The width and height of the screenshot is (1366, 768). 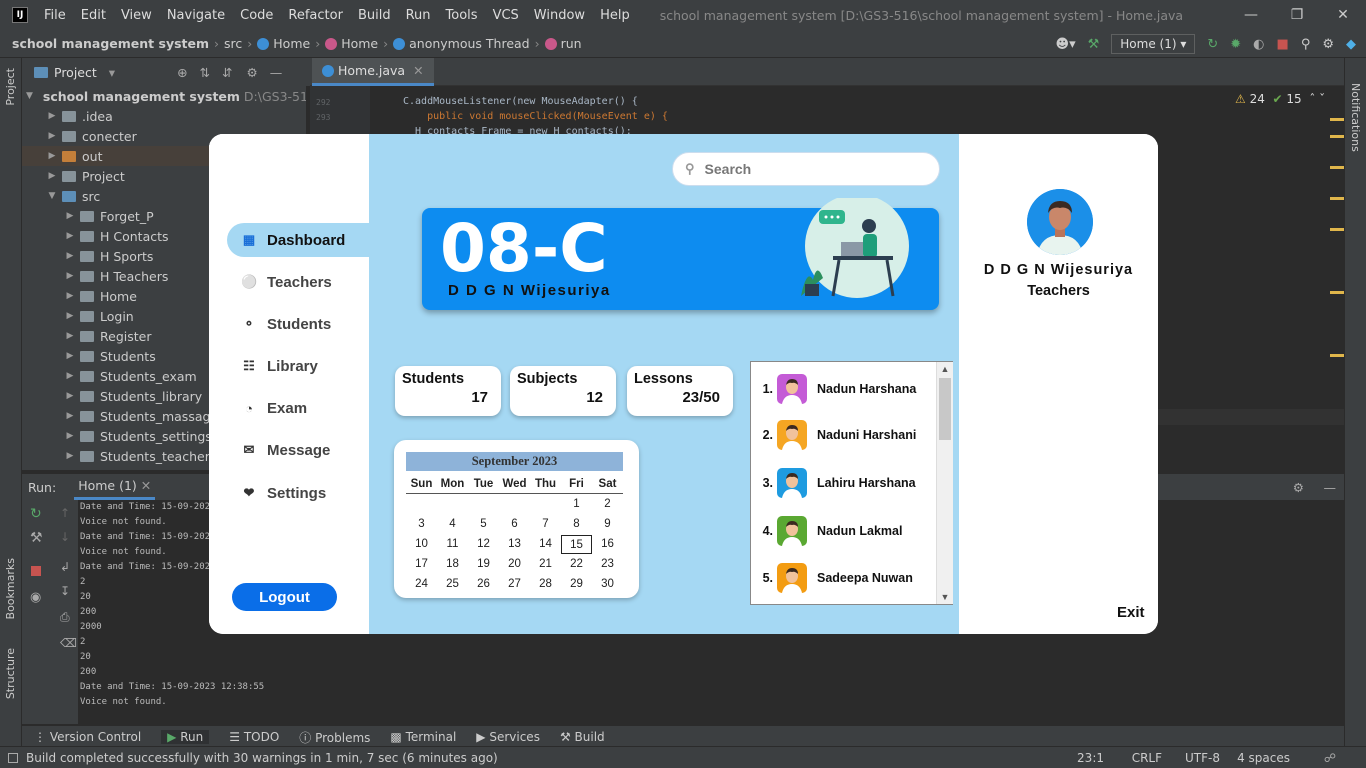 I want to click on locate-icon: ⊕, so click(x=182, y=72).